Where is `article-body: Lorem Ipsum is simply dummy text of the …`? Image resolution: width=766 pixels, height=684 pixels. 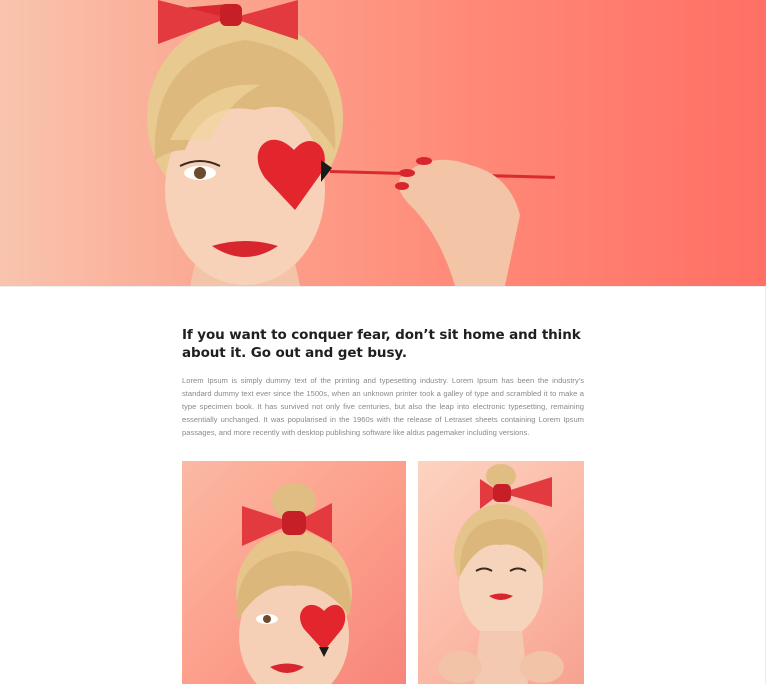 article-body: Lorem Ipsum is simply dummy text of the … is located at coordinates (383, 406).